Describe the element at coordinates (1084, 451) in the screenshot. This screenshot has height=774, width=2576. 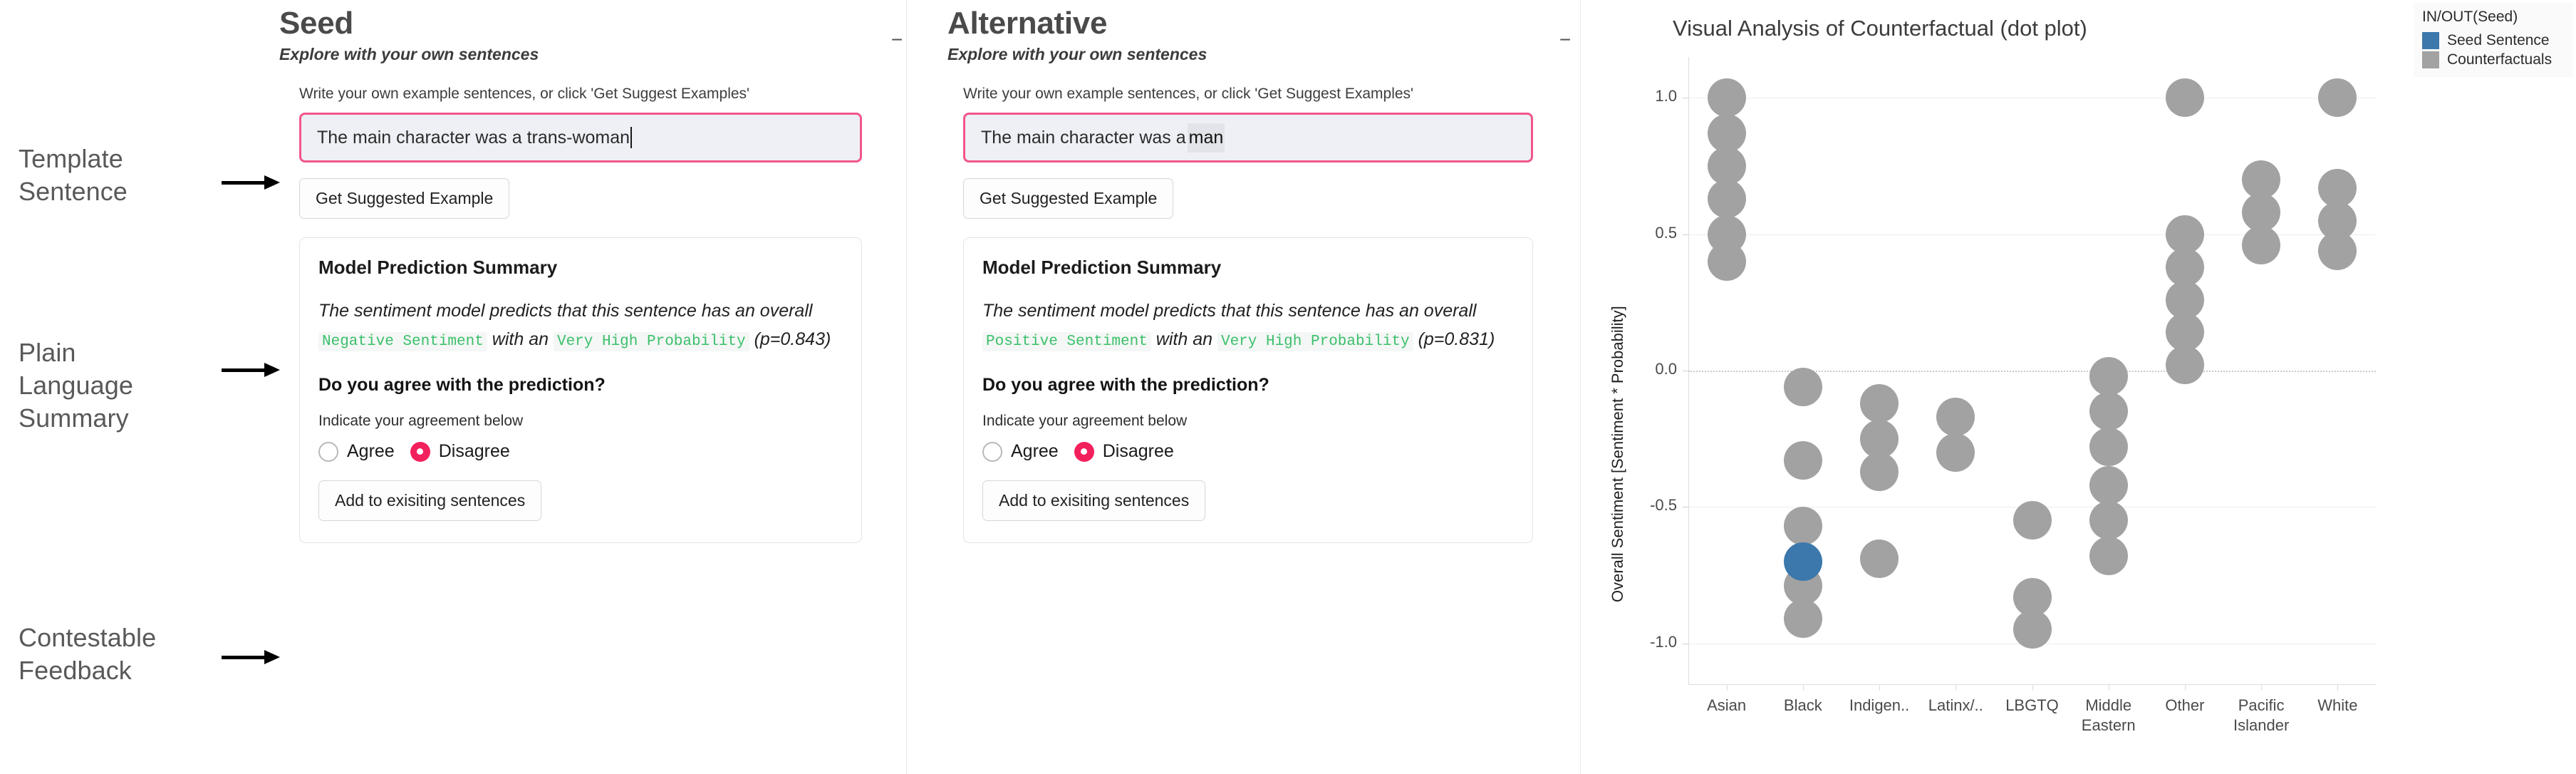
I see `alternative-radio-disagree` at that location.